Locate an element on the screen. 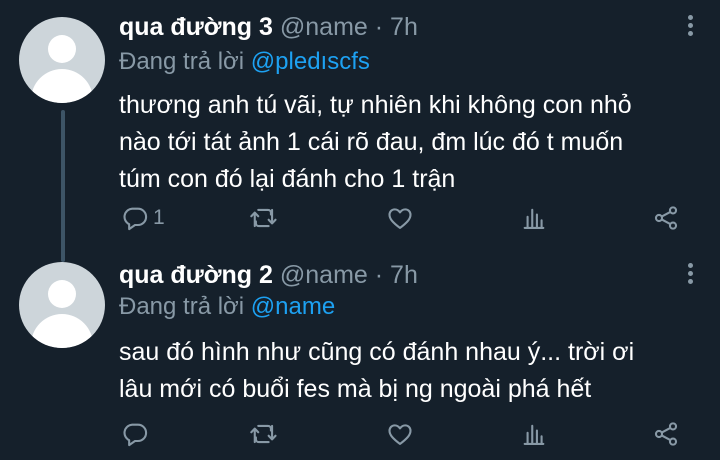  tweet-header: qua đường 2 @name · 7h is located at coordinates (268, 275).